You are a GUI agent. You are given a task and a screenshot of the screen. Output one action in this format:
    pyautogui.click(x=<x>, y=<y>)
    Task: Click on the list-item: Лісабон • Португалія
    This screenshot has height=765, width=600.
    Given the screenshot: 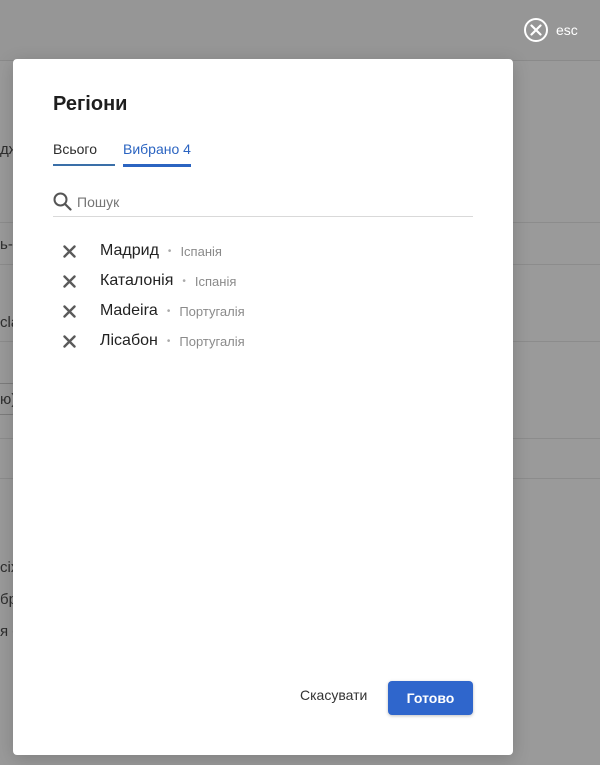 What is the action you would take?
    pyautogui.click(x=263, y=341)
    